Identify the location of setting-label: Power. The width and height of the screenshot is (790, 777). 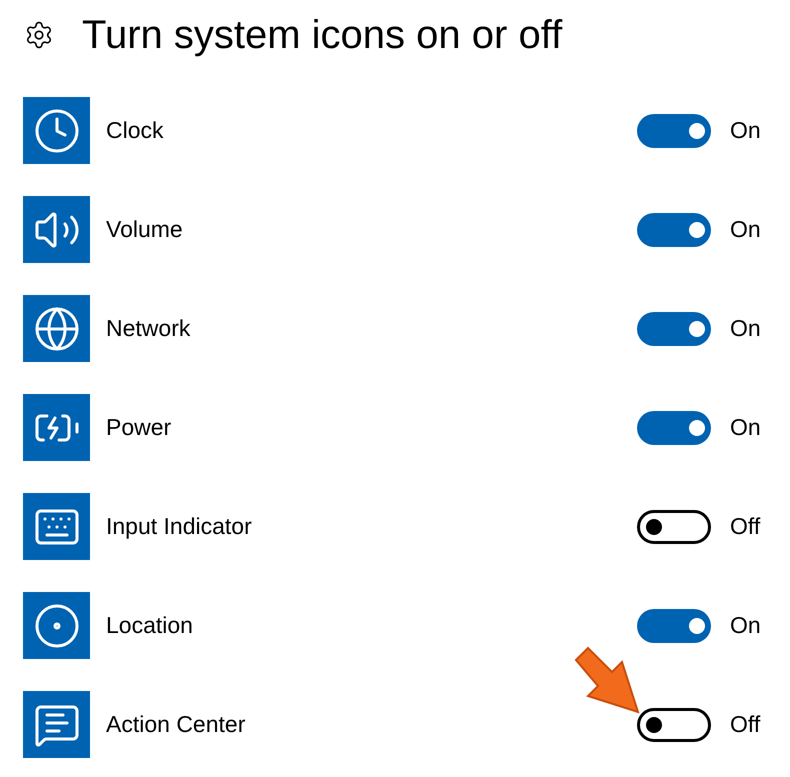
(139, 427).